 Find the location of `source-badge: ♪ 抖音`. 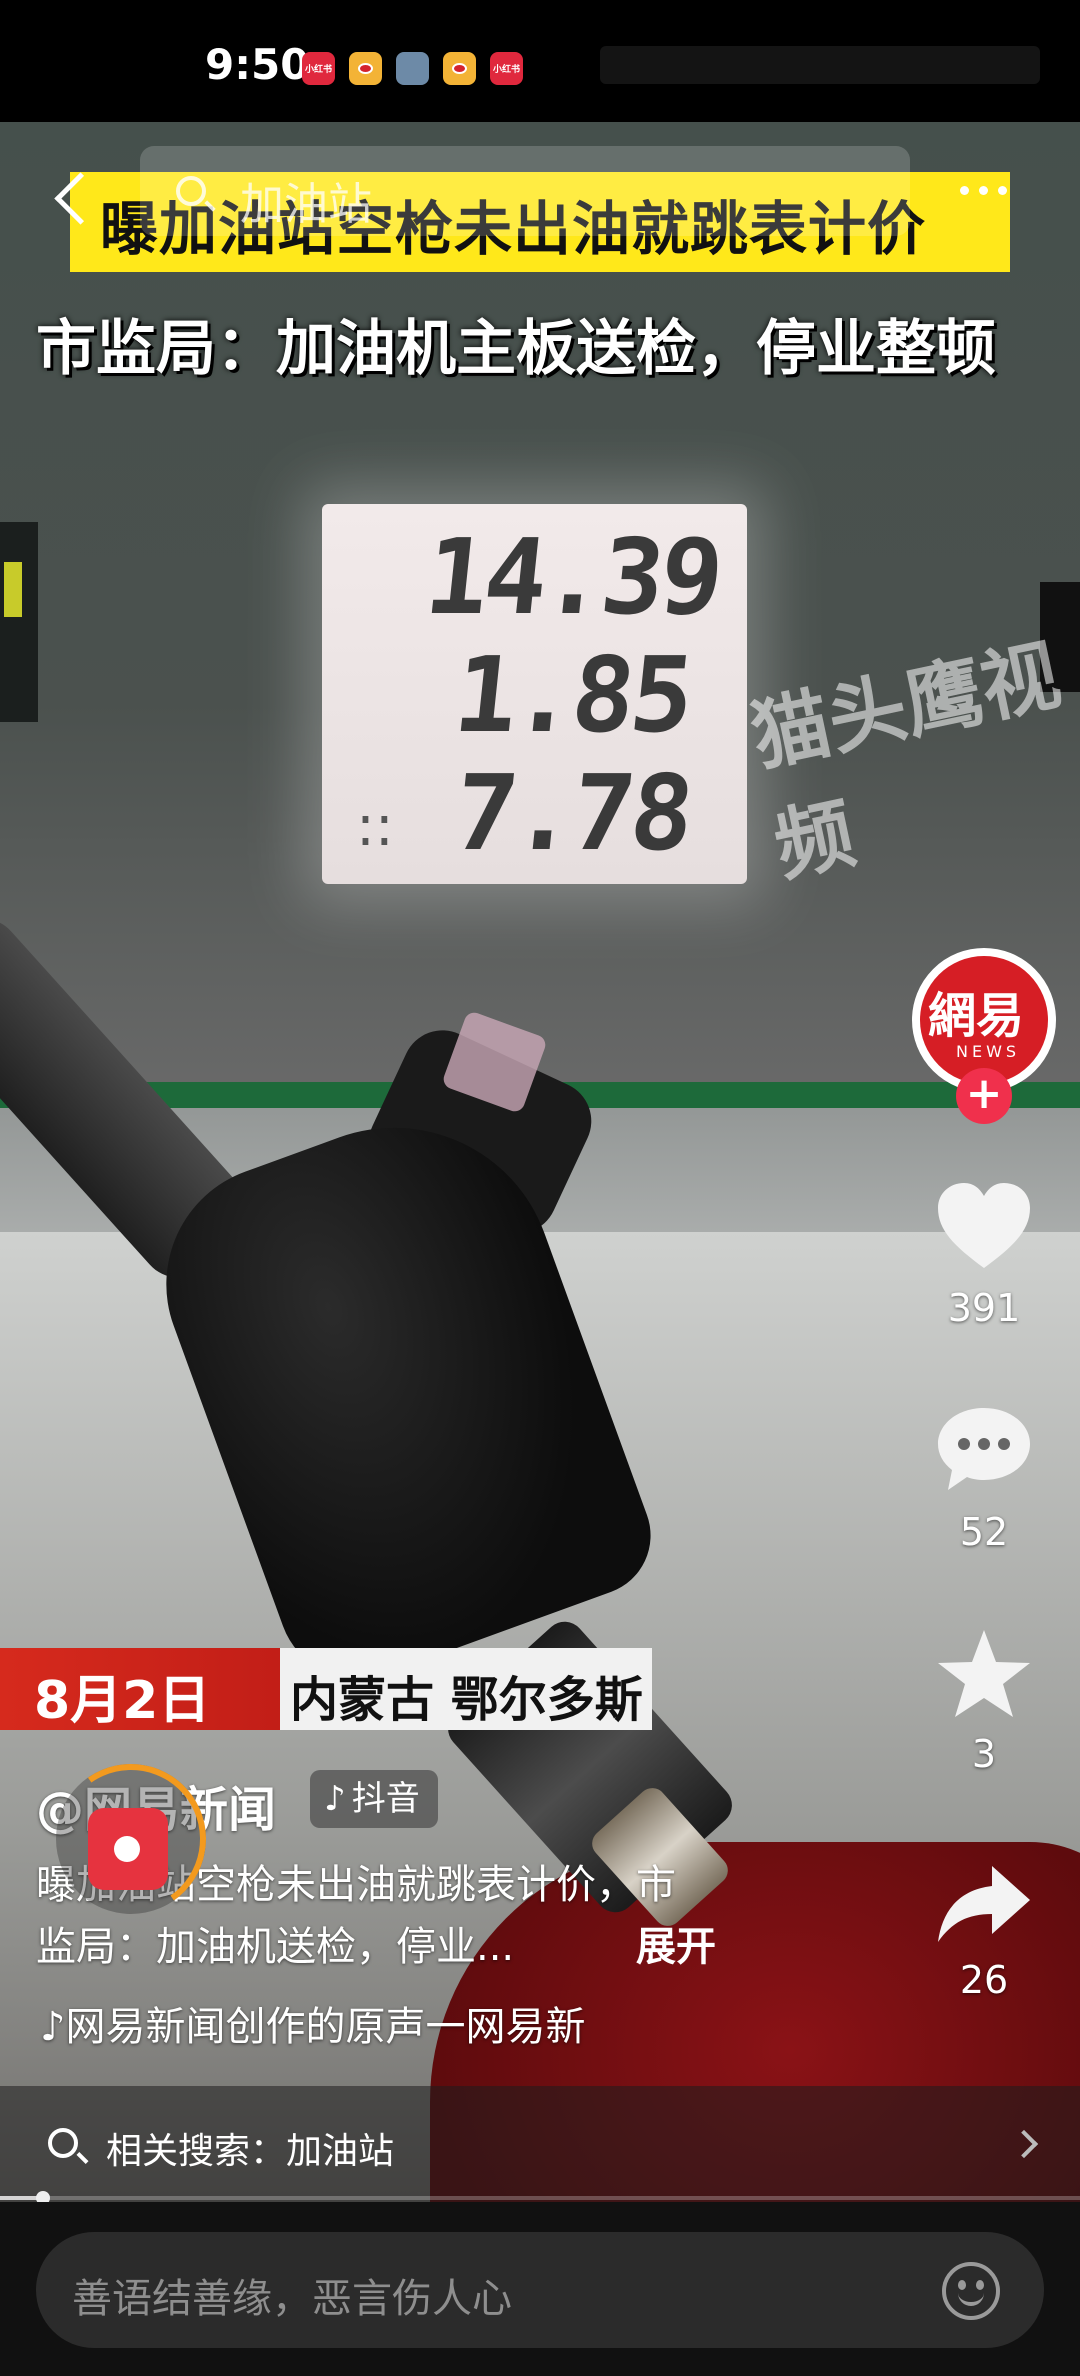

source-badge: ♪ 抖音 is located at coordinates (374, 1799).